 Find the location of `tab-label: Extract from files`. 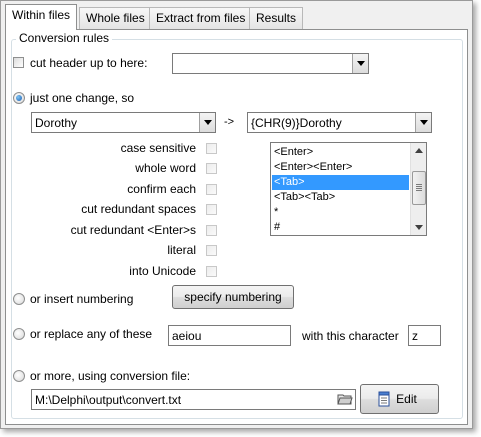

tab-label: Extract from files is located at coordinates (201, 18).